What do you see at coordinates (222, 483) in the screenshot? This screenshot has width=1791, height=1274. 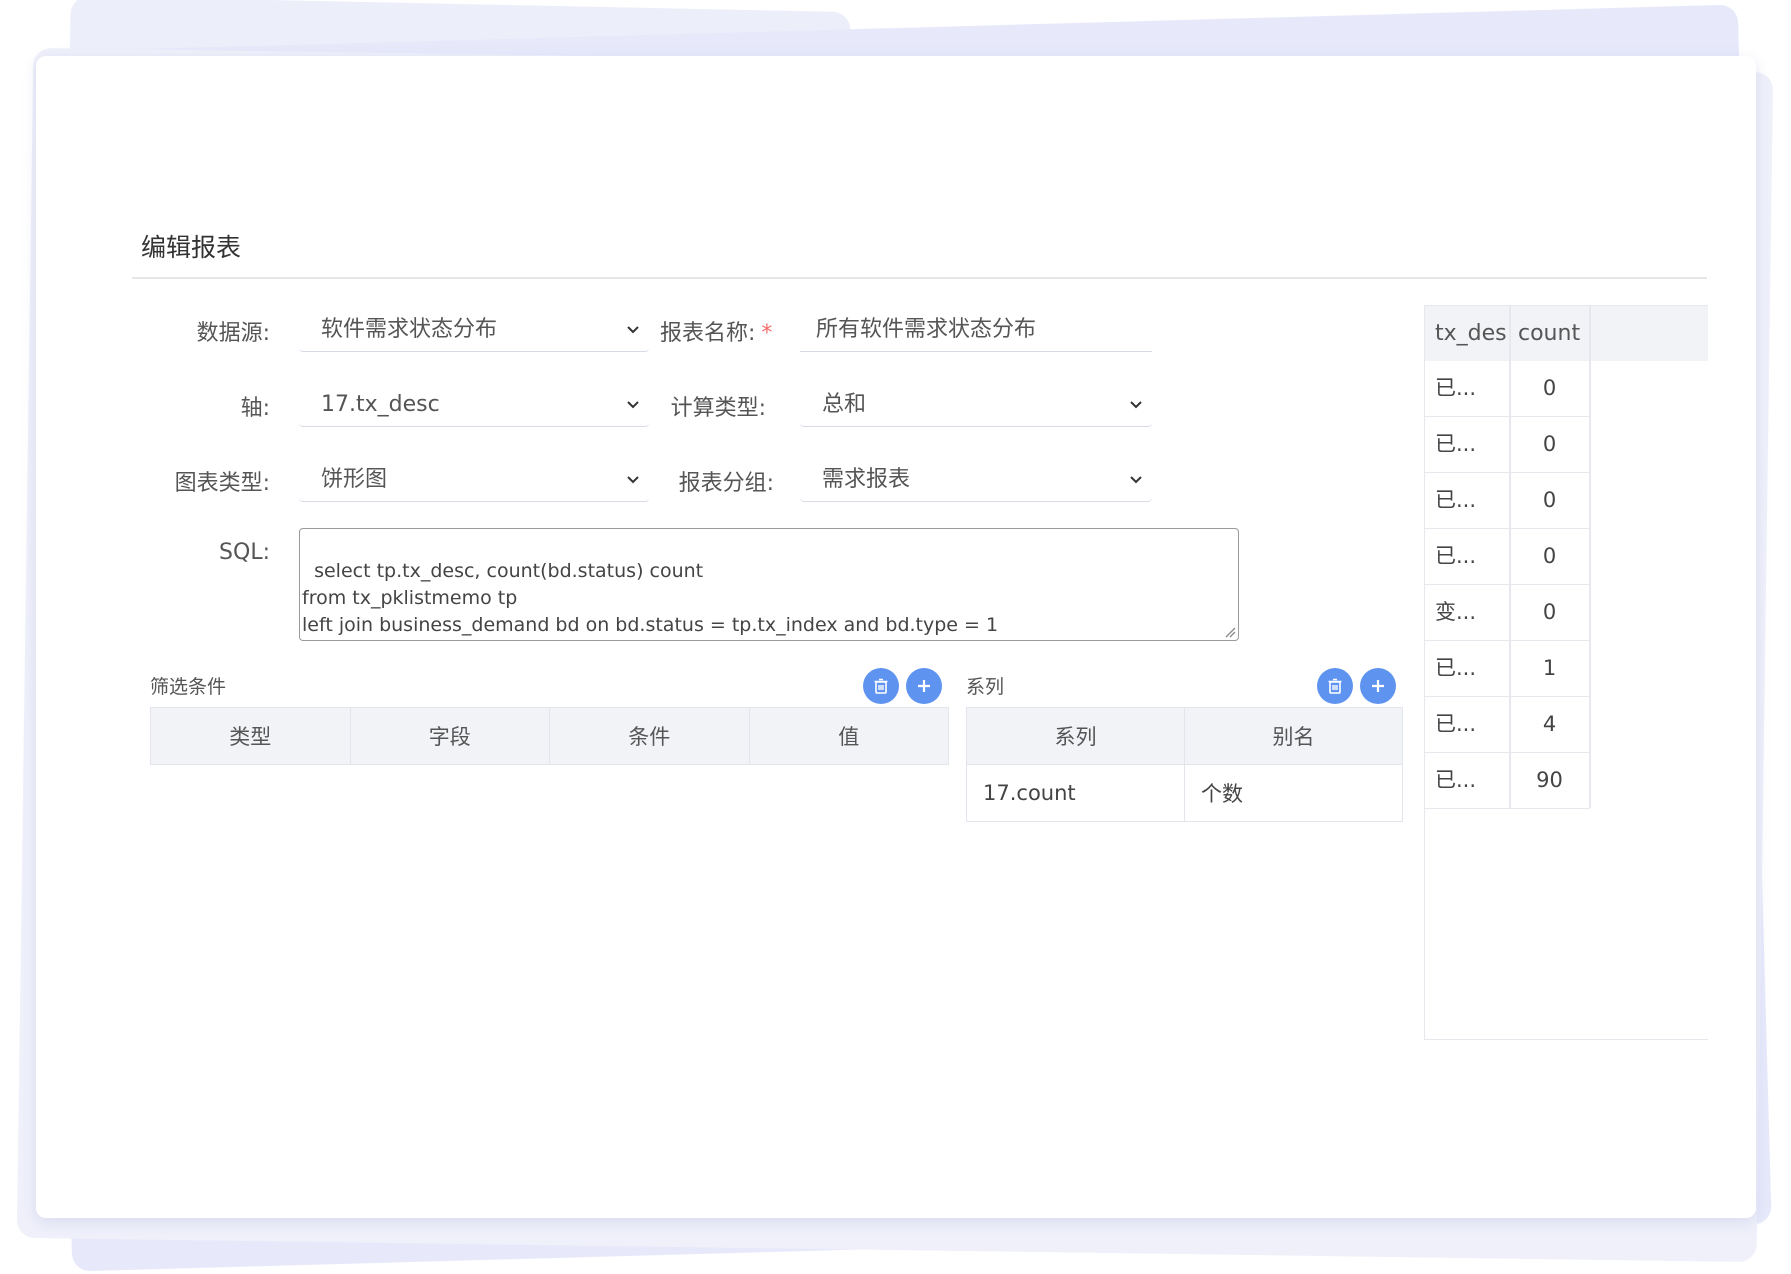 I see `chart-type-label: 图表类型:` at bounding box center [222, 483].